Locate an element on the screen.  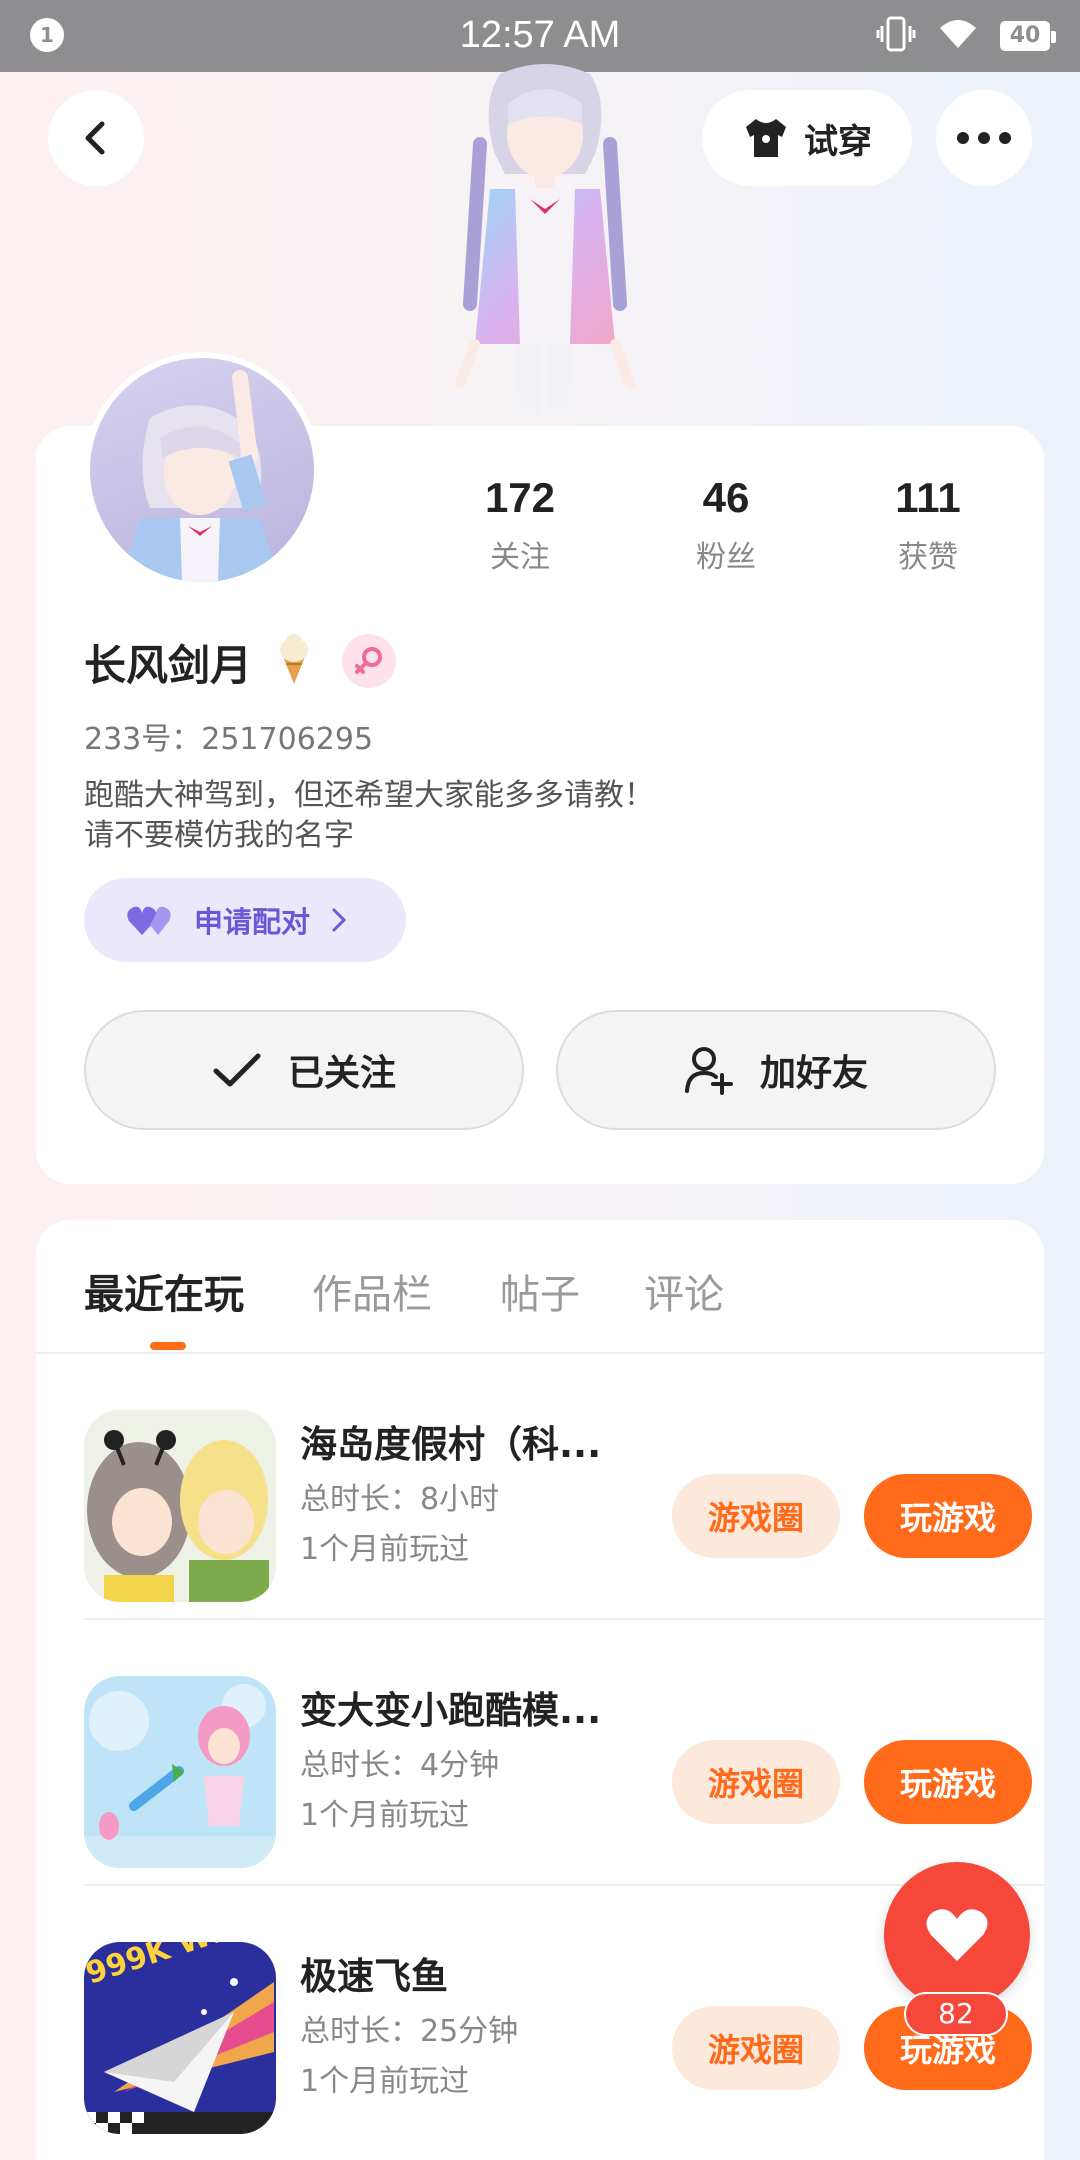
followed-button: 已关注 is located at coordinates (304, 1070).